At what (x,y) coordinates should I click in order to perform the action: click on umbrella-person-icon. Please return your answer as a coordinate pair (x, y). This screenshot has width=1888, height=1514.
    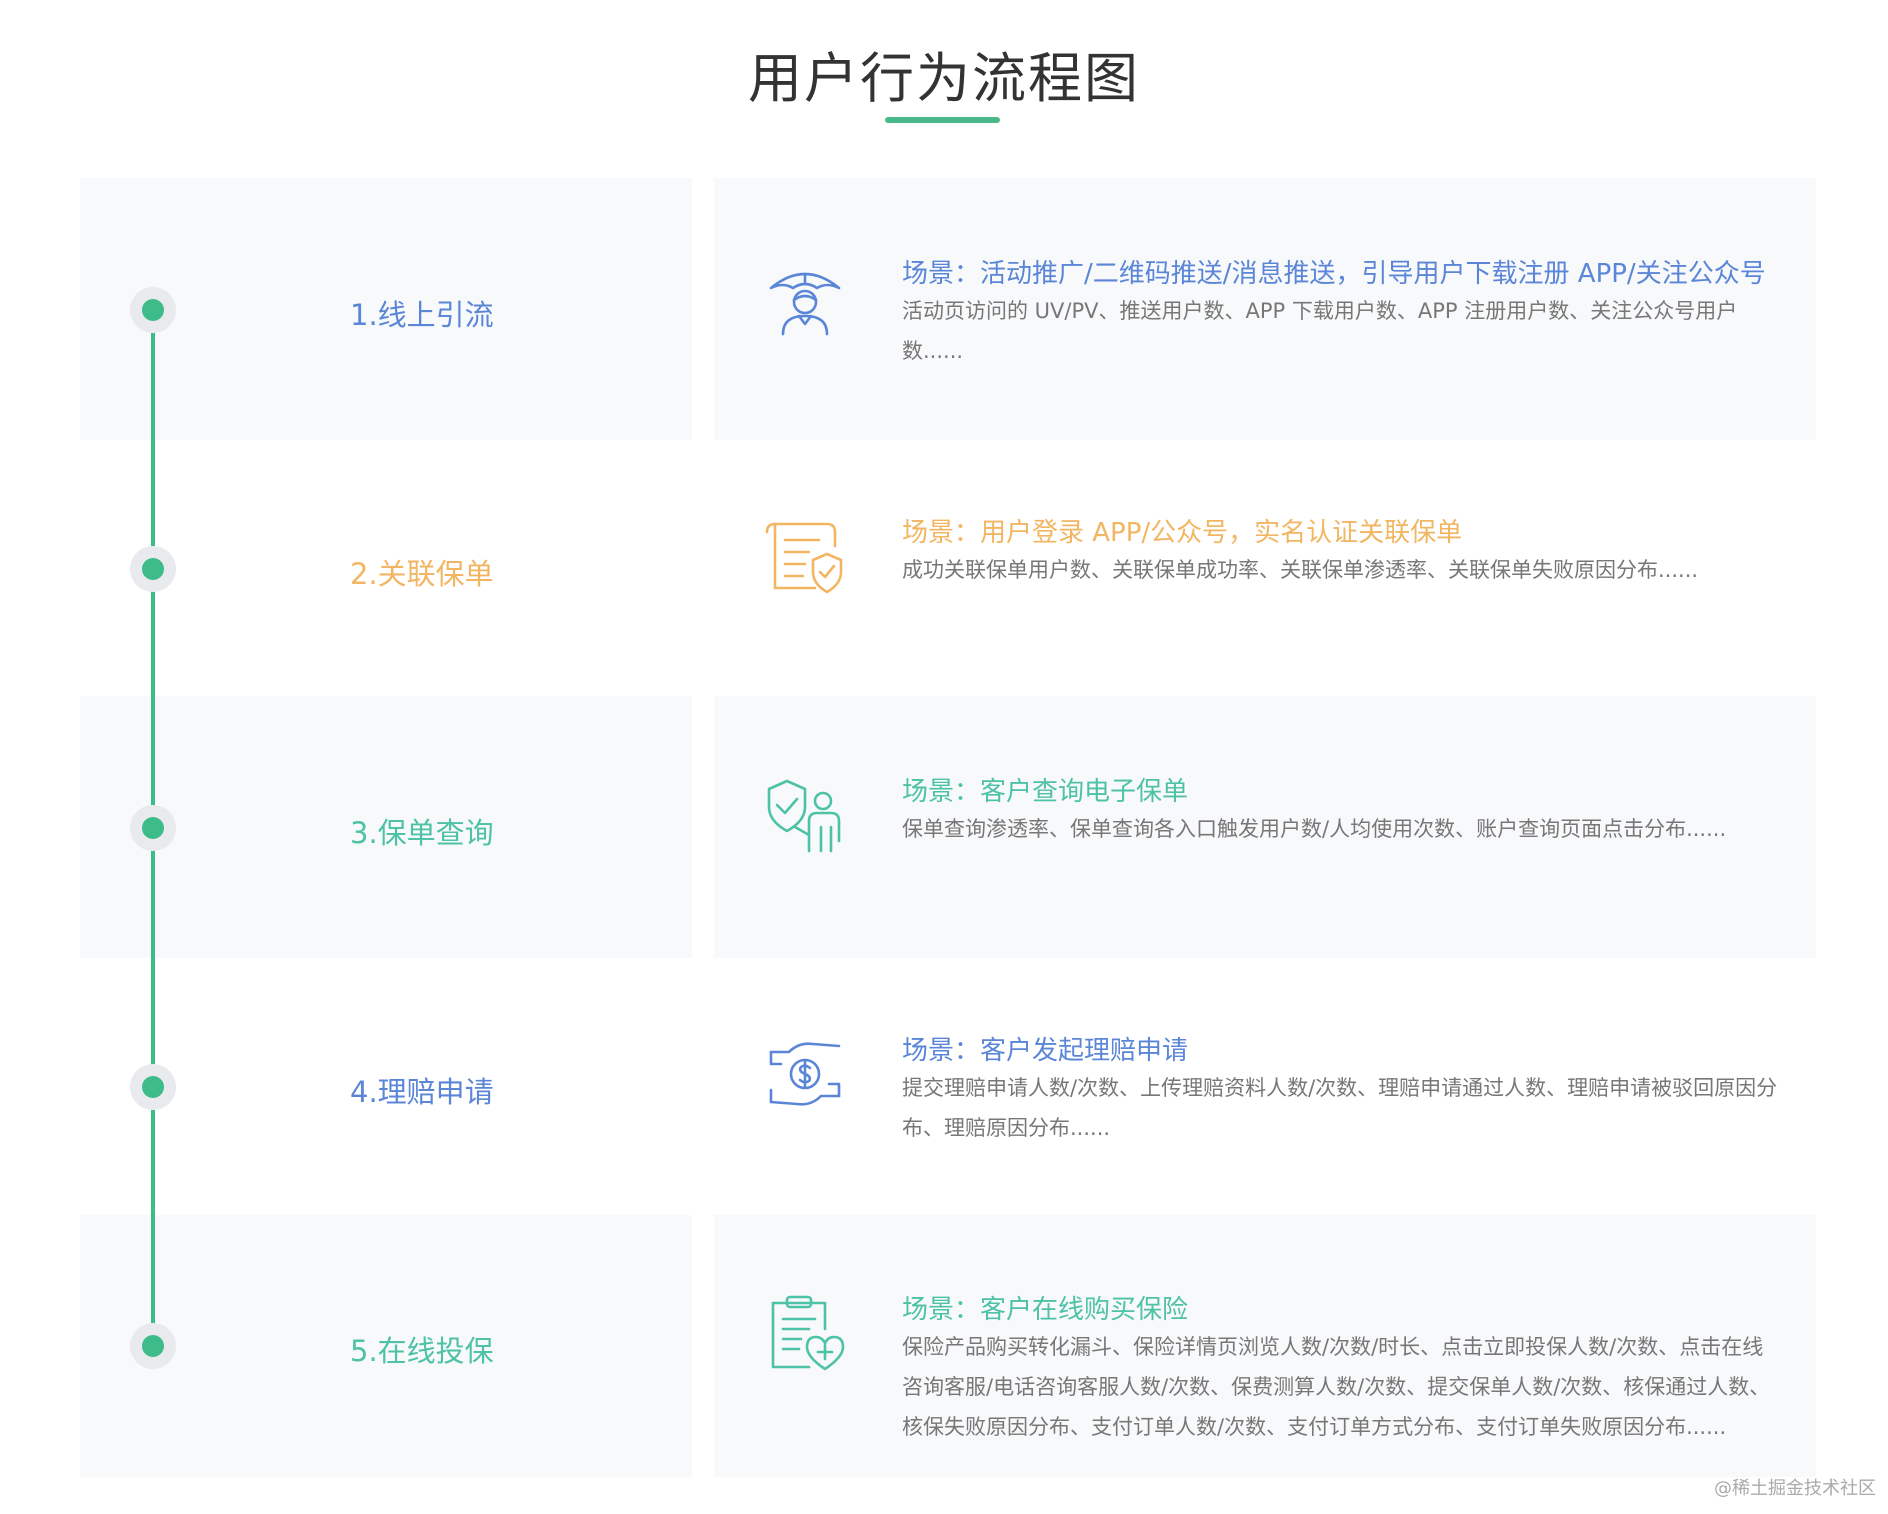
    Looking at the image, I should click on (805, 298).